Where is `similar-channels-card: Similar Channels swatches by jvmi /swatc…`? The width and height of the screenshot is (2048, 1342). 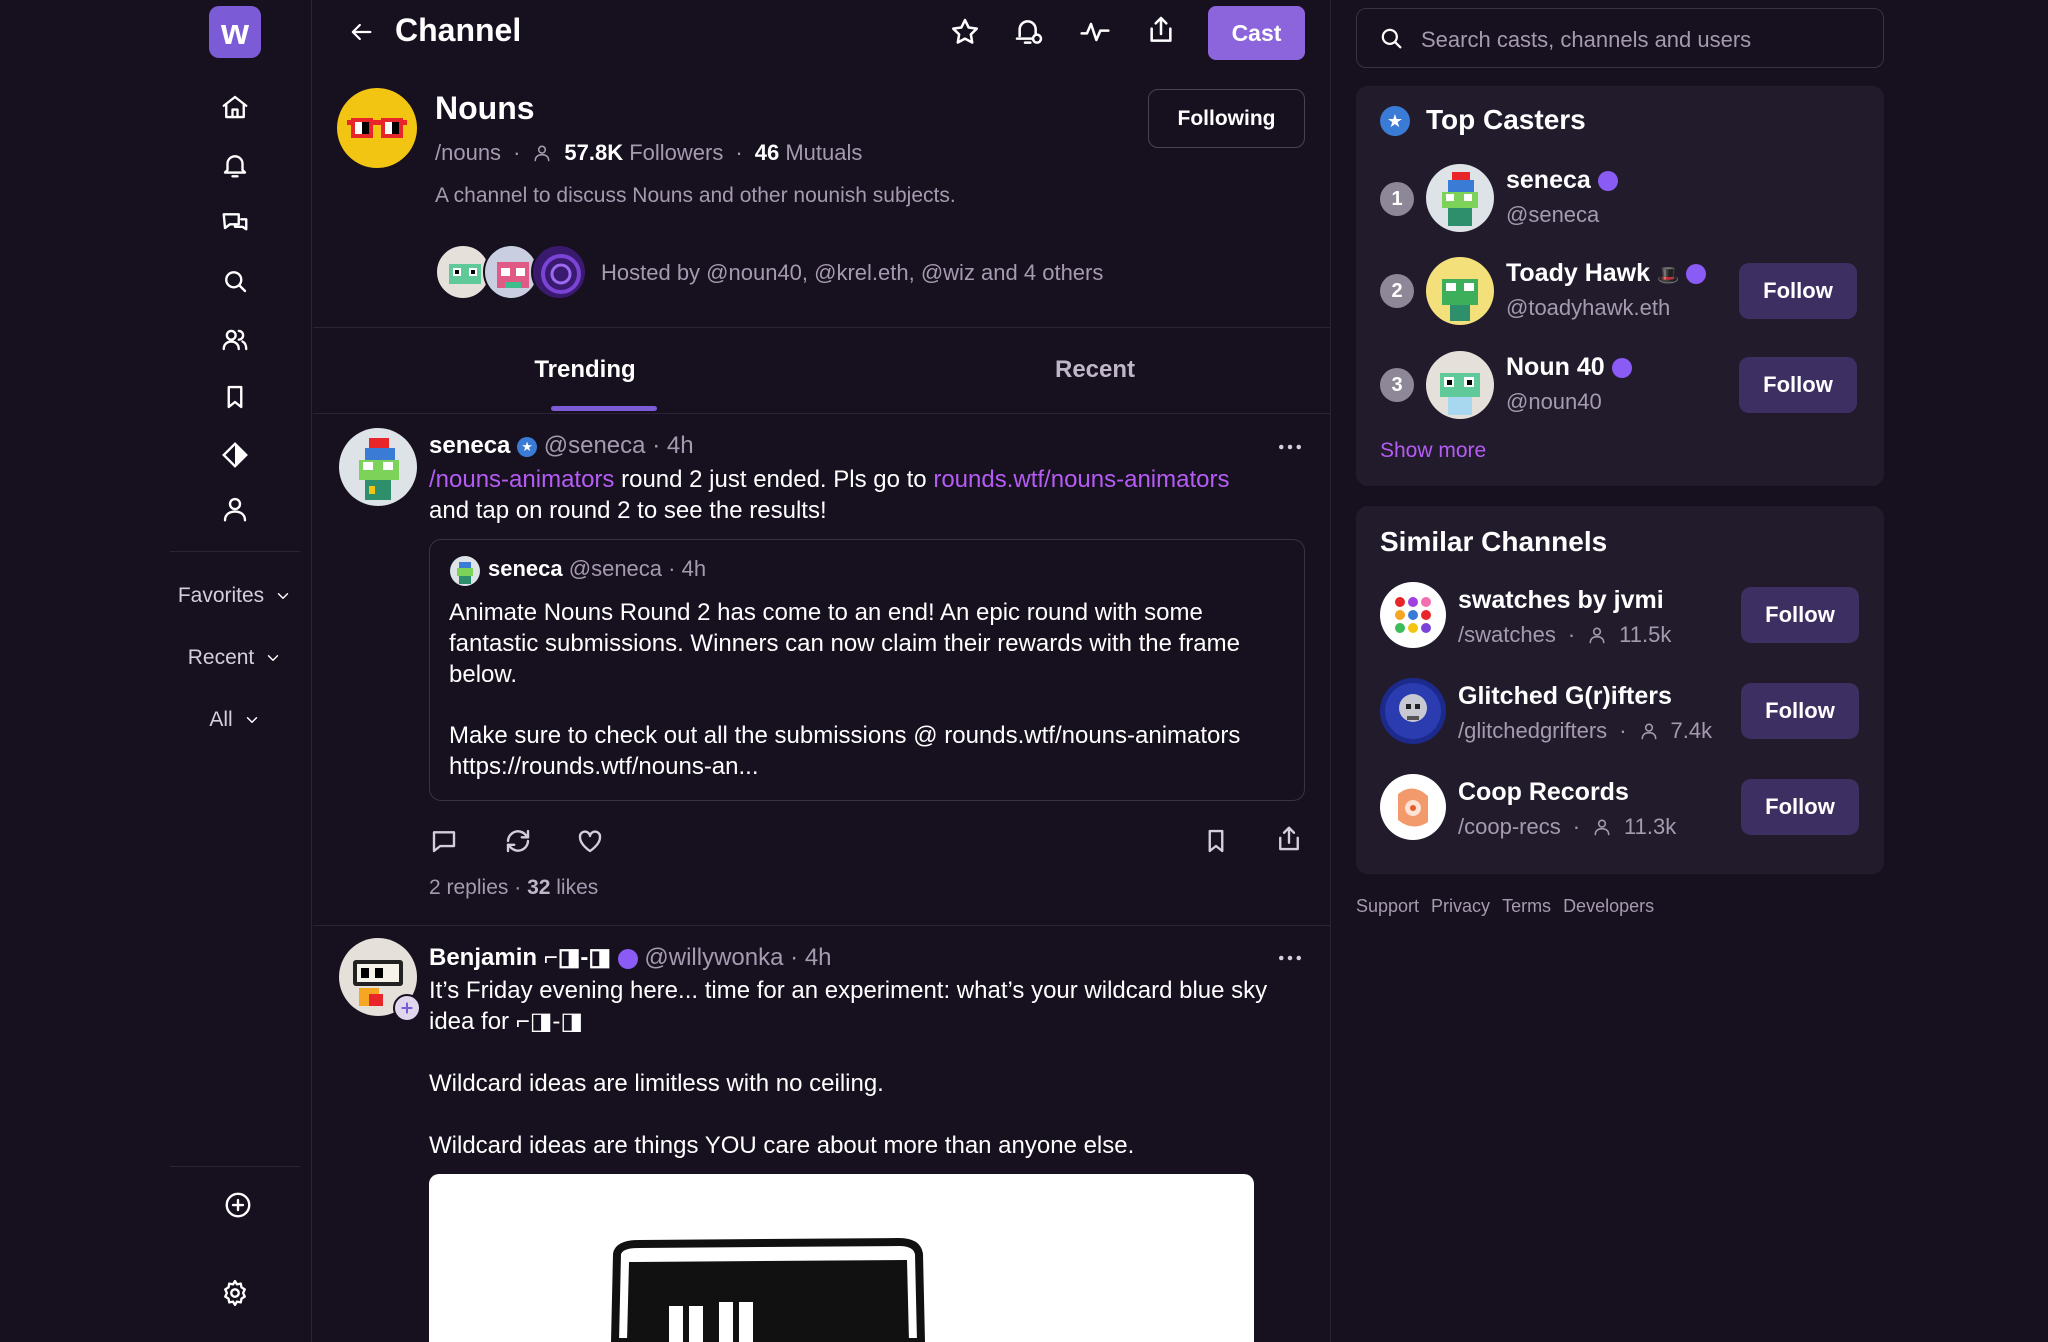 similar-channels-card: Similar Channels swatches by jvmi /swatc… is located at coordinates (1620, 690).